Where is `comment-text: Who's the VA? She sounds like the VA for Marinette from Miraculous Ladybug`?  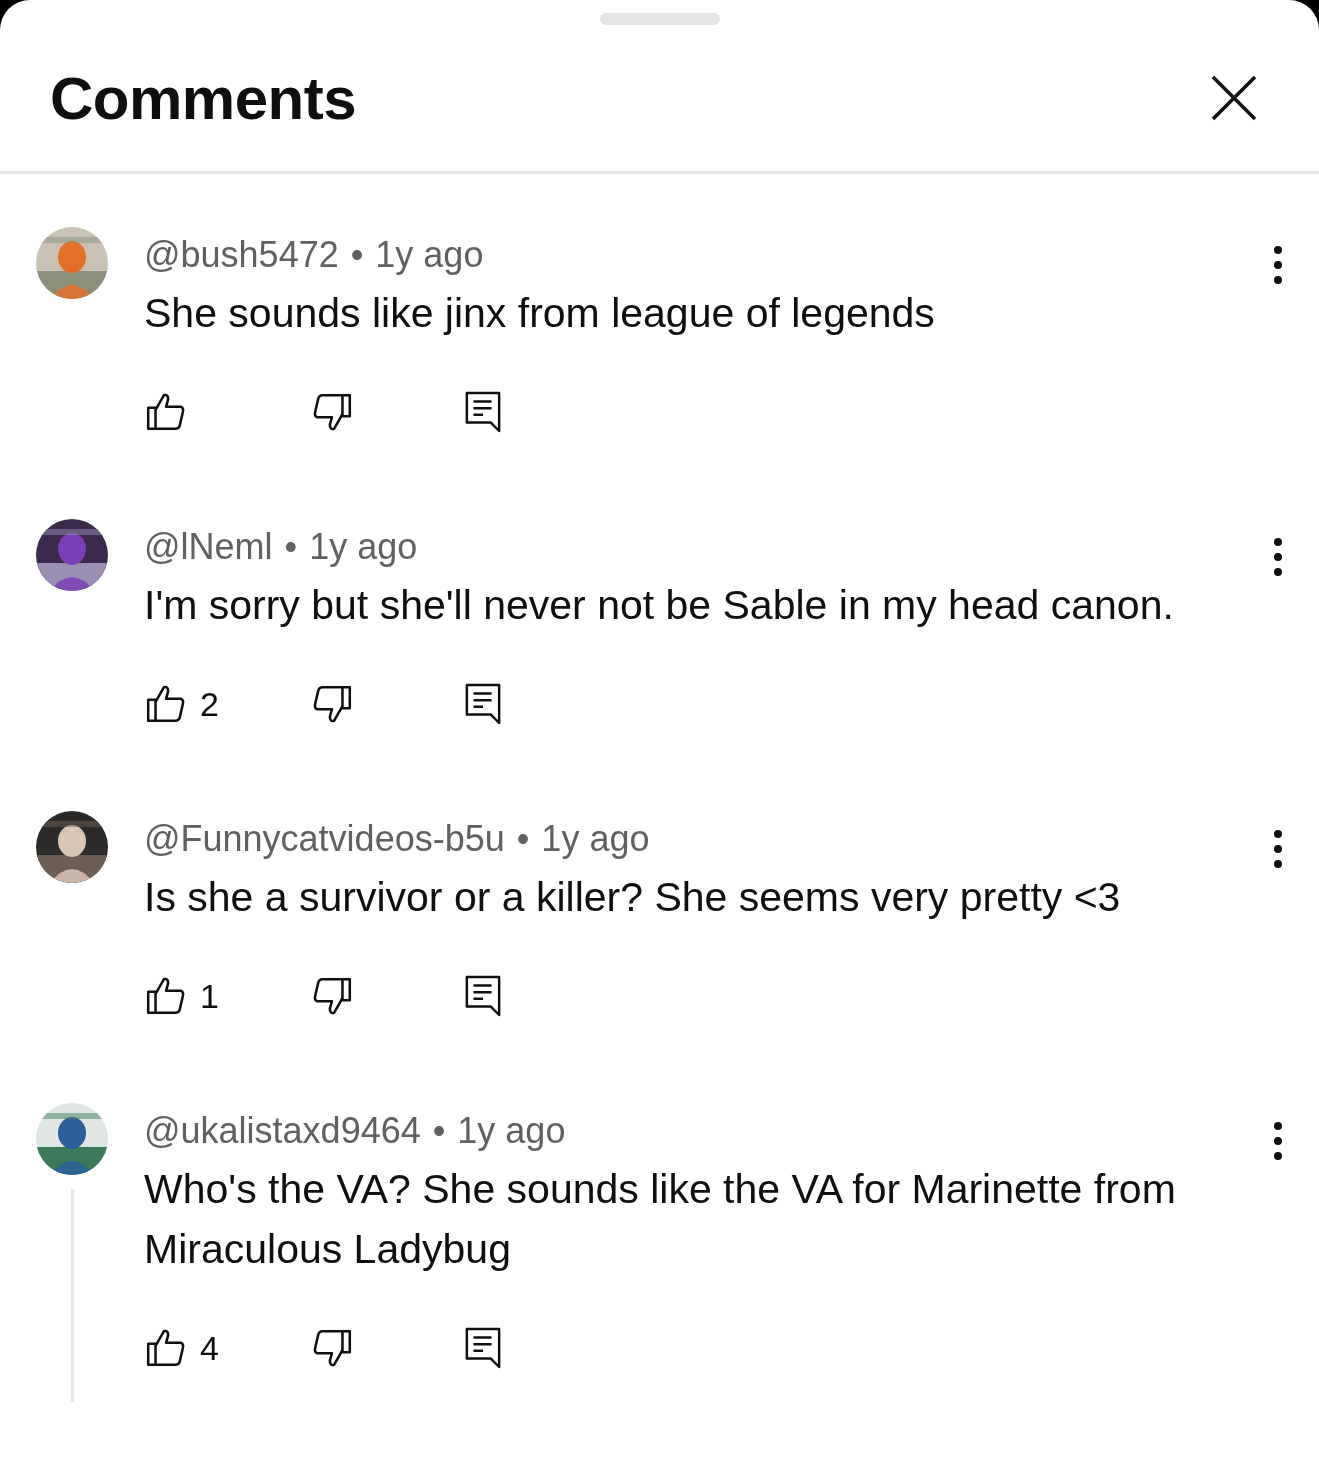
comment-text: Who's the VA? She sounds like the VA for Marinette from Miraculous Ladybug is located at coordinates (660, 1219).